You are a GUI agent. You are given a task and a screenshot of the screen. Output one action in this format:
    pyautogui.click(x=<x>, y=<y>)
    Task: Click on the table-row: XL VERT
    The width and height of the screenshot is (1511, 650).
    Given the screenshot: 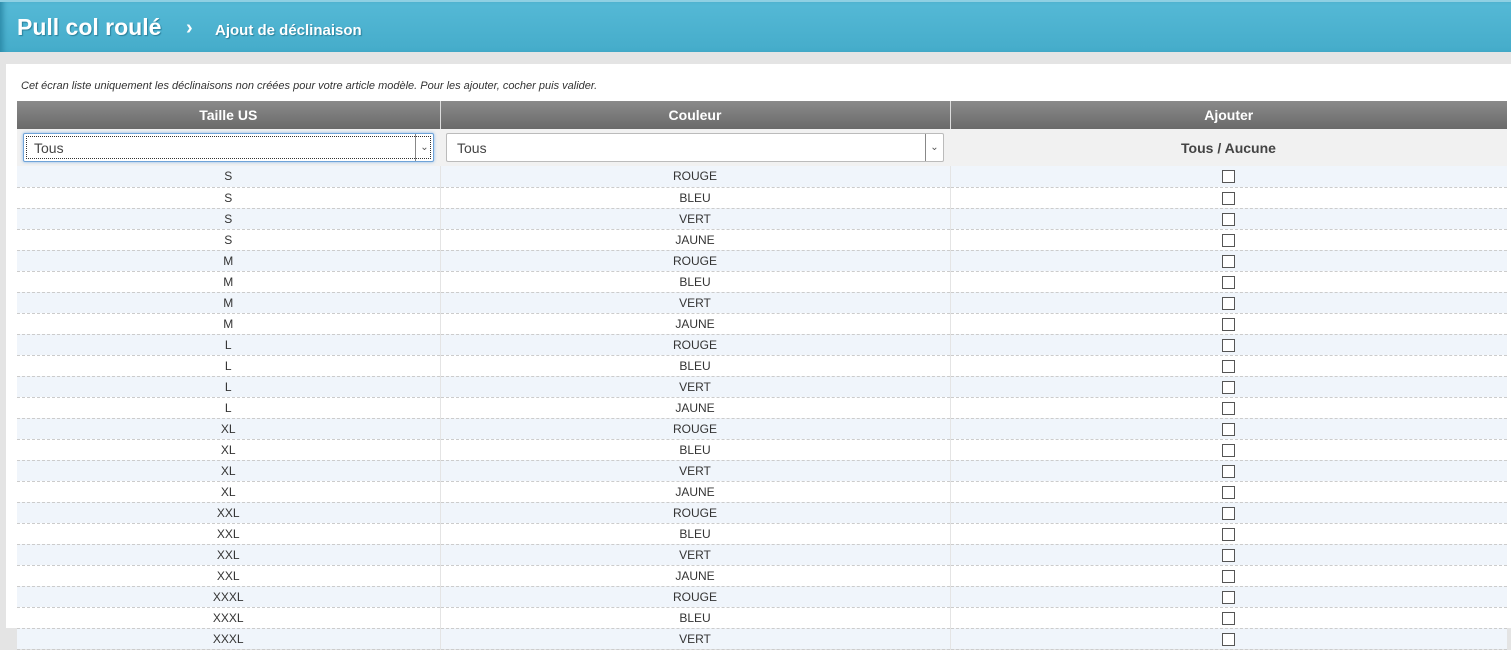 What is the action you would take?
    pyautogui.click(x=762, y=471)
    